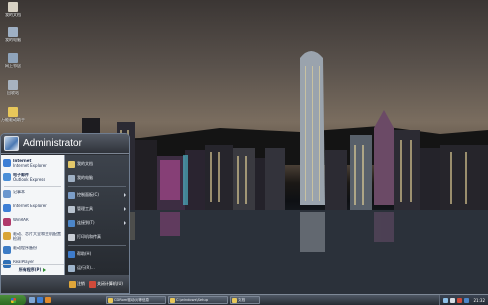 Image resolution: width=488 pixels, height=305 pixels. Describe the element at coordinates (85, 208) in the screenshot. I see `place-label: 管理工具` at that location.